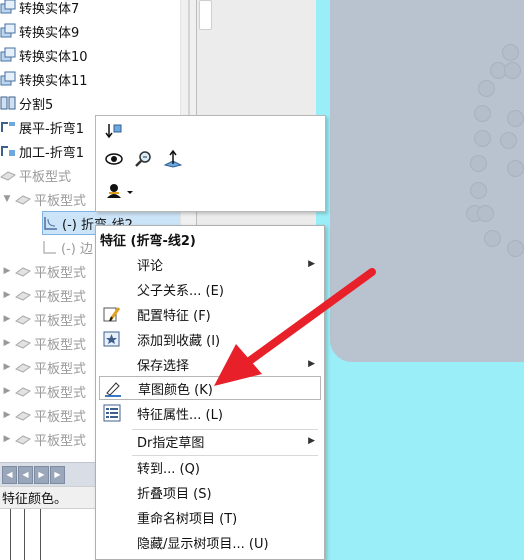  Describe the element at coordinates (44, 55) in the screenshot. I see `tree-item-convert-entities-10: 转换实体10` at that location.